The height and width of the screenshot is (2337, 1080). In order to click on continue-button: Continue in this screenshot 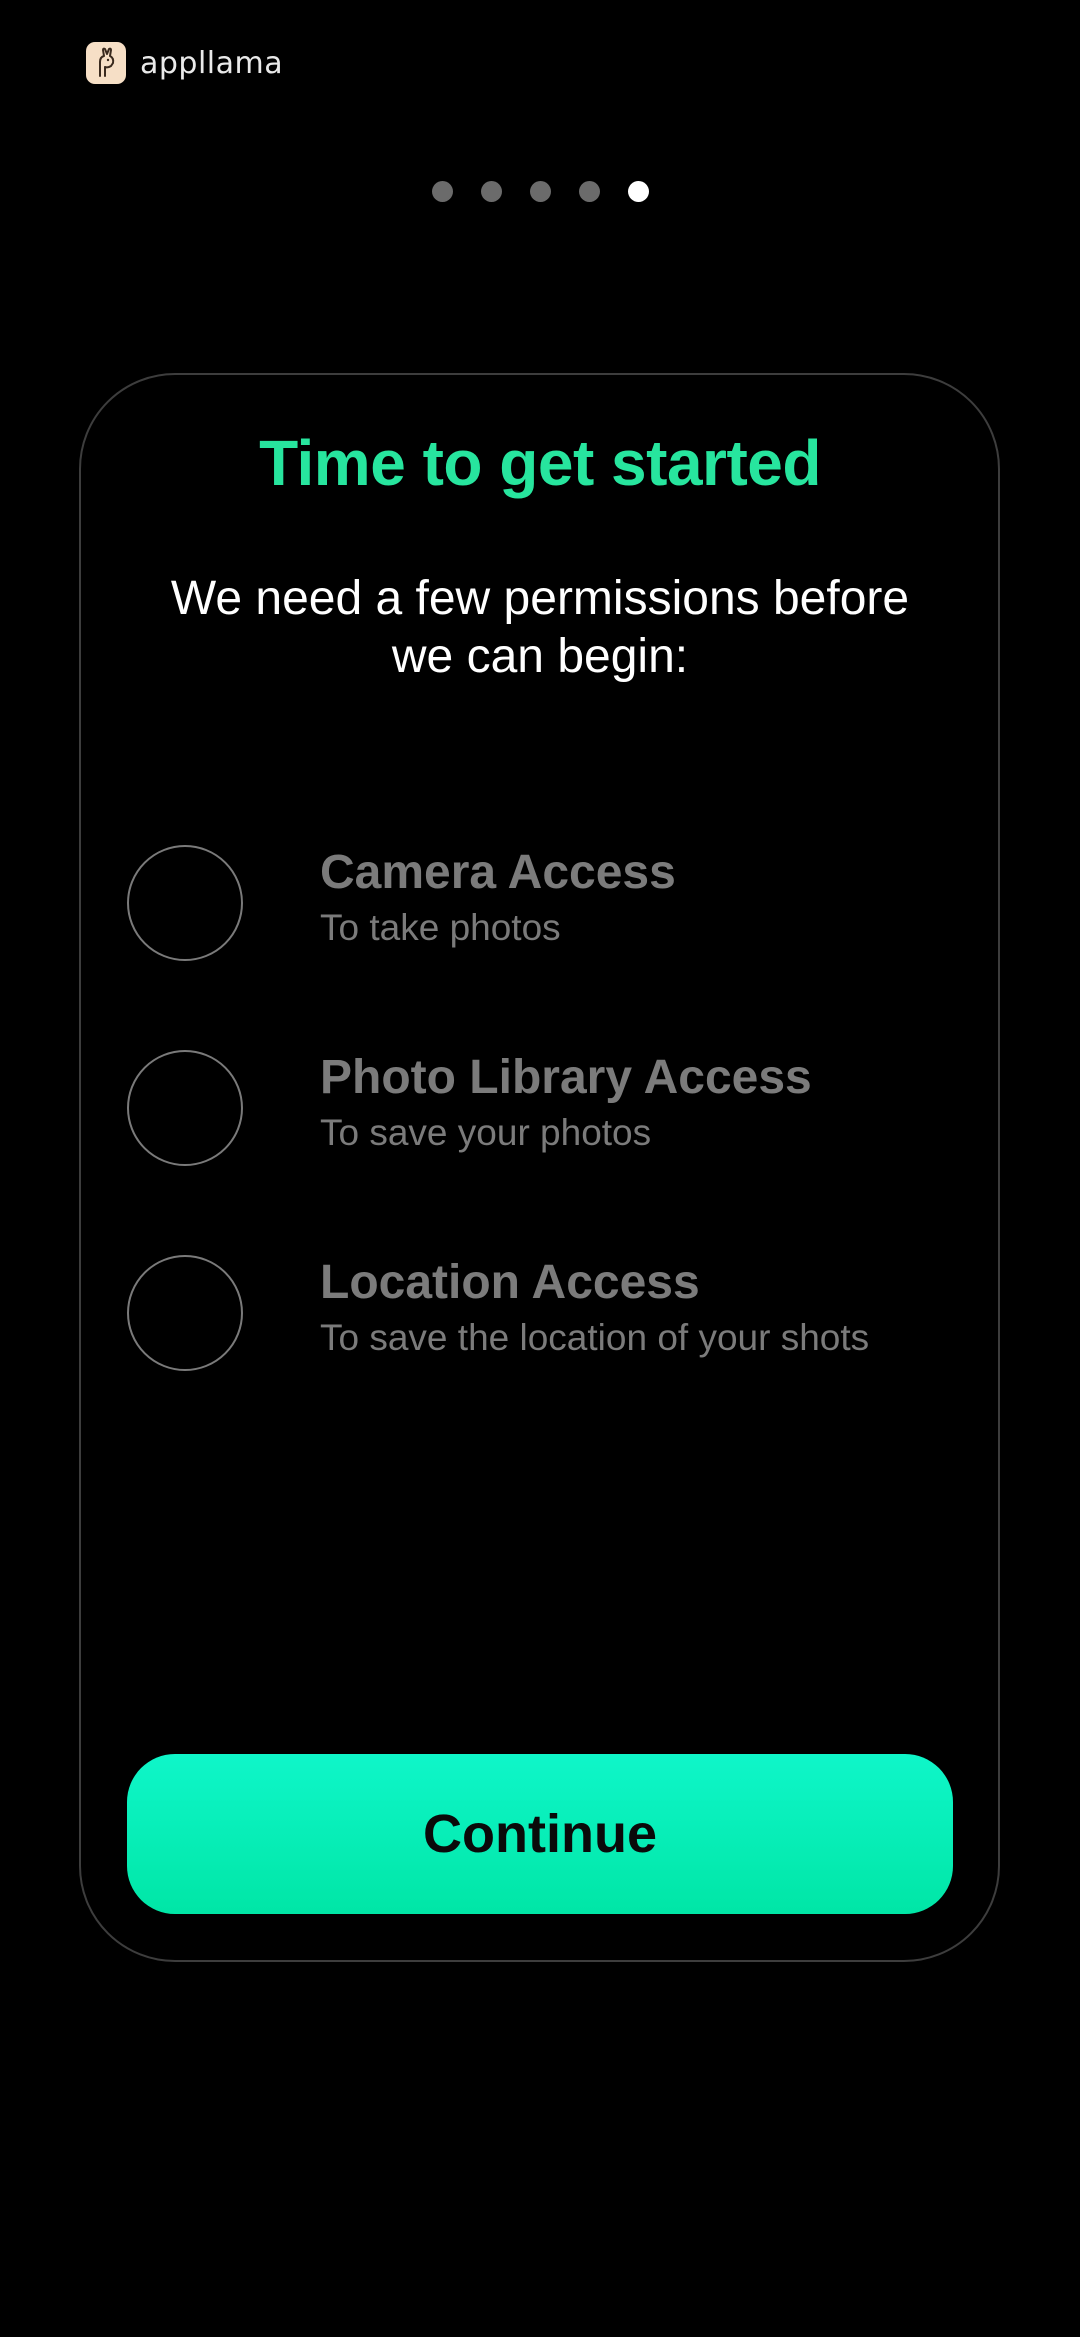, I will do `click(540, 1834)`.